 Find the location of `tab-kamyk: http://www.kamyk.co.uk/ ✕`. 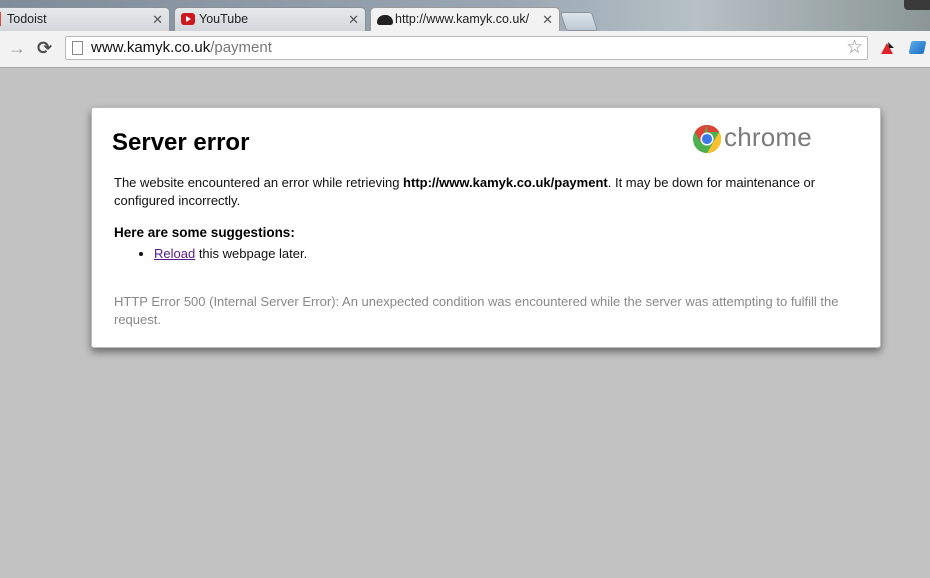

tab-kamyk: http://www.kamyk.co.uk/ ✕ is located at coordinates (465, 19).